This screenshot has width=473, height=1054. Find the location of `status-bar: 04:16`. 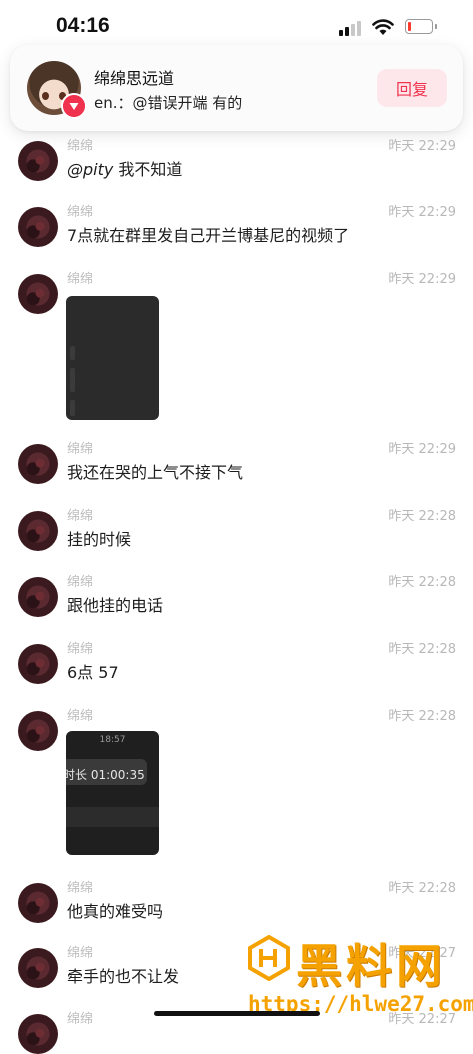

status-bar: 04:16 is located at coordinates (236, 24).